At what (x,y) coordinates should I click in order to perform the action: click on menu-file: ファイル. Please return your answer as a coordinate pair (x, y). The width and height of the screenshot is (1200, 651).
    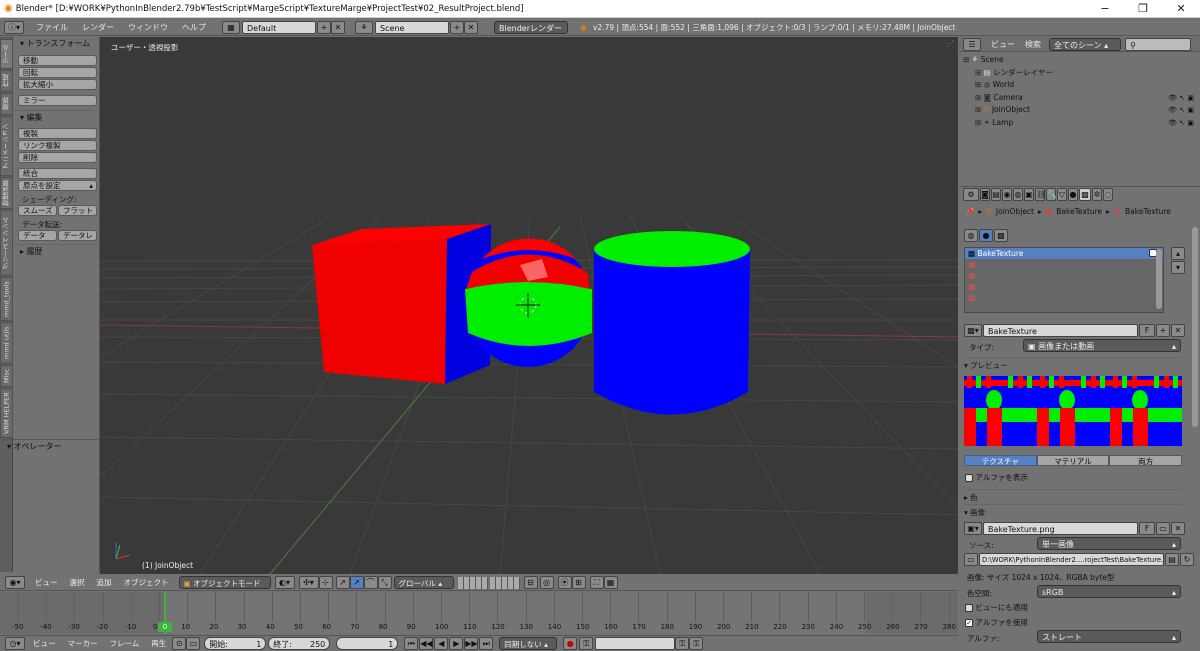
    Looking at the image, I should click on (52, 27).